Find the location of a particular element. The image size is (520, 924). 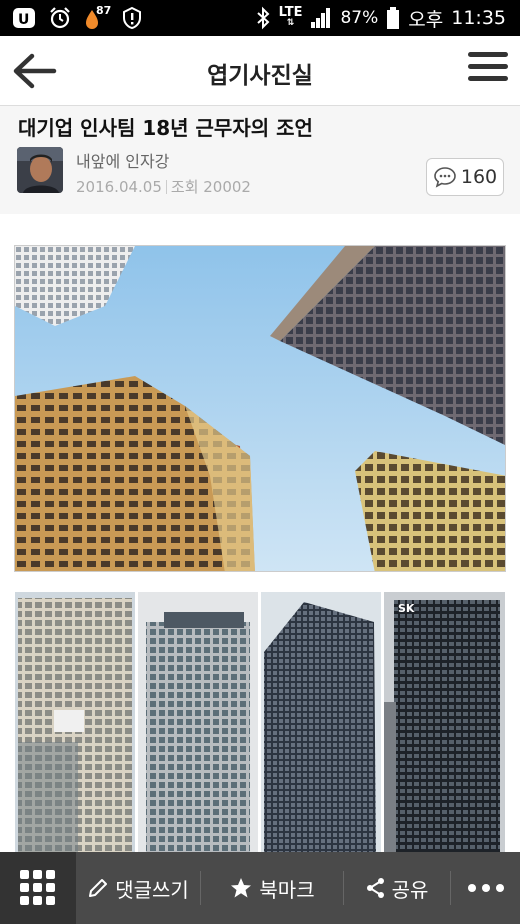

write-comment-button: 댓글쓰기 is located at coordinates (138, 888).